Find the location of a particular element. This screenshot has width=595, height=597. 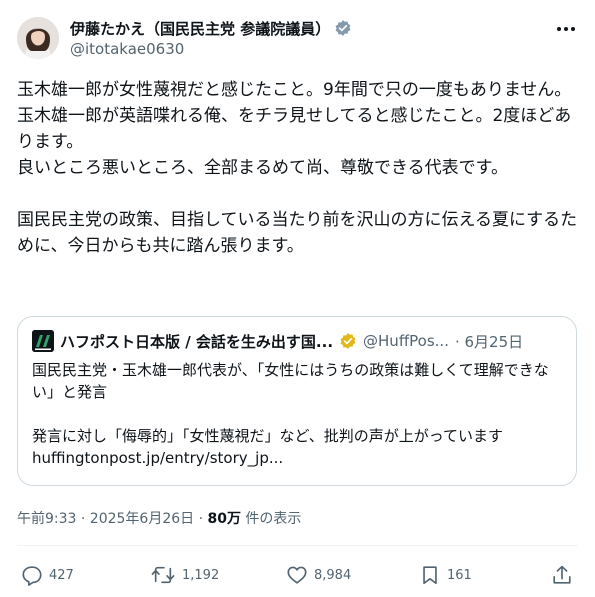

repost-button: 1,192 is located at coordinates (184, 575).